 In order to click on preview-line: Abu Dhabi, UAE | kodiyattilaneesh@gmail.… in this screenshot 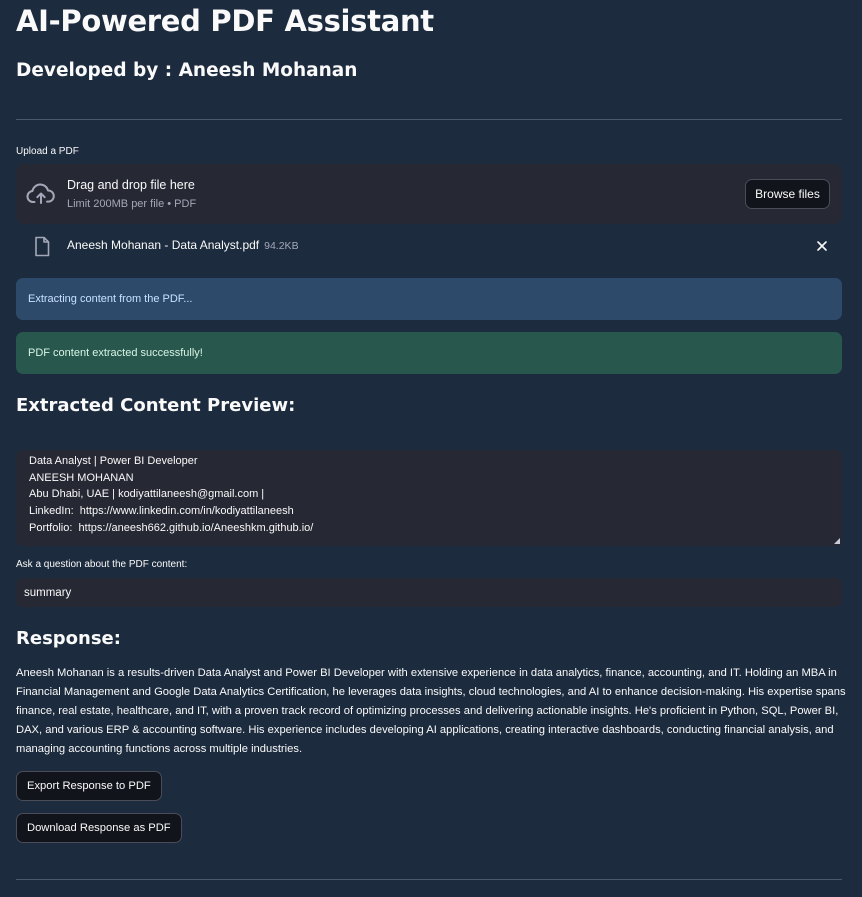, I will do `click(147, 494)`.